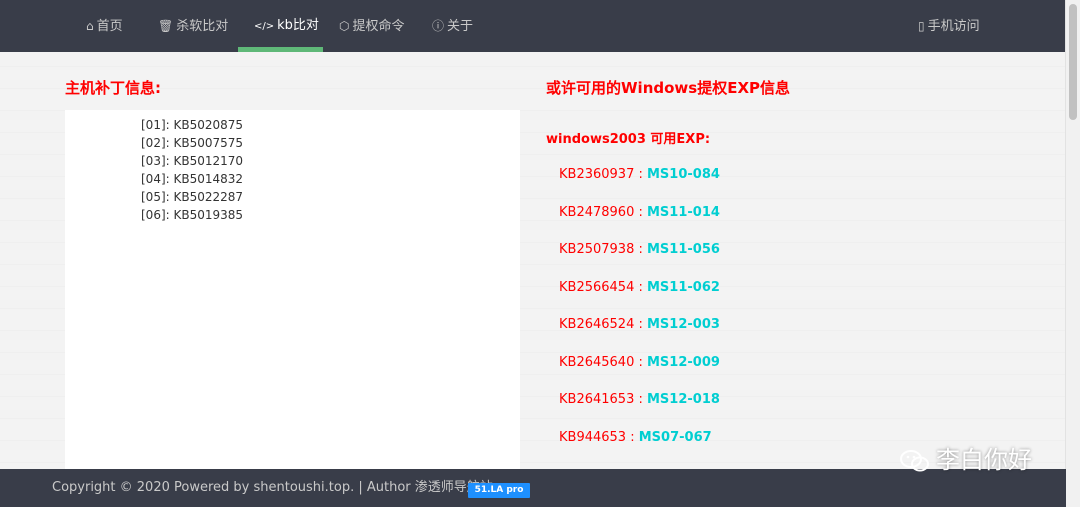 Image resolution: width=1080 pixels, height=507 pixels. What do you see at coordinates (683, 212) in the screenshot?
I see `exp-ms: MS11-014` at bounding box center [683, 212].